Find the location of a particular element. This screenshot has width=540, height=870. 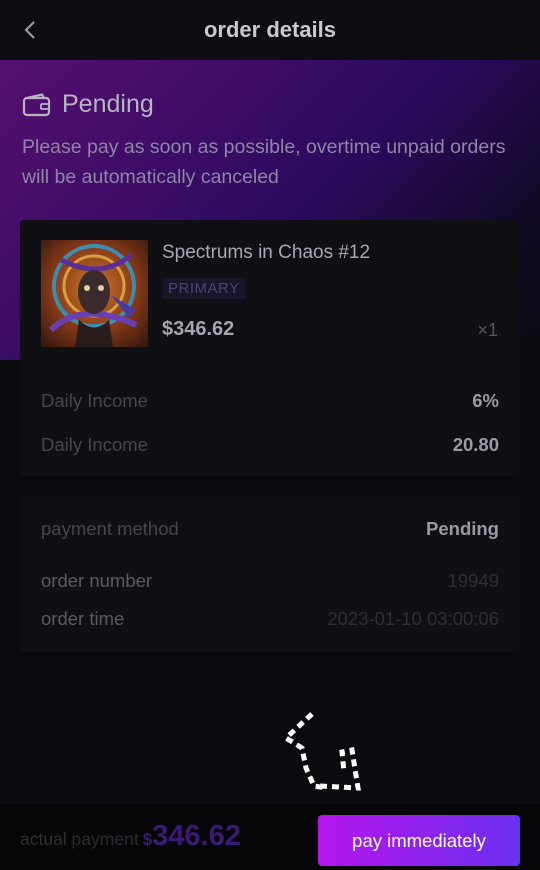

product-price: $346.62 is located at coordinates (198, 329).